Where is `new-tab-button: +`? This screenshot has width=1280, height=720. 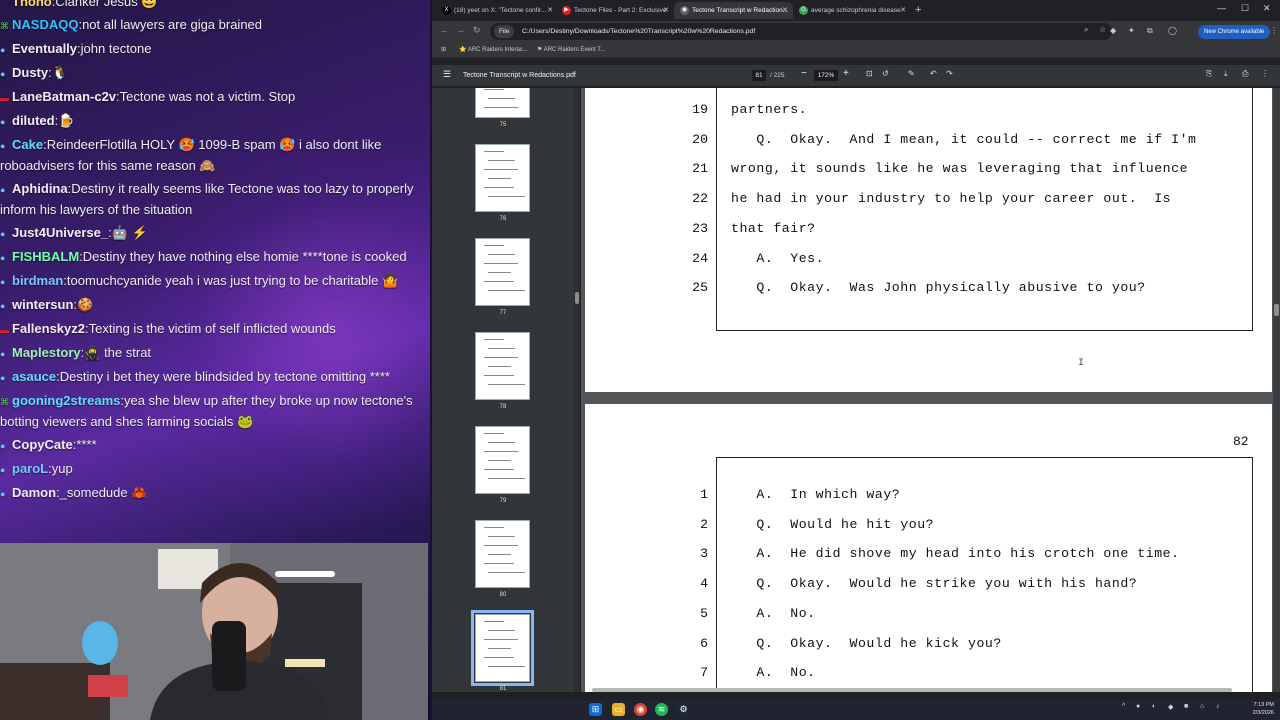
new-tab-button: + is located at coordinates (918, 10).